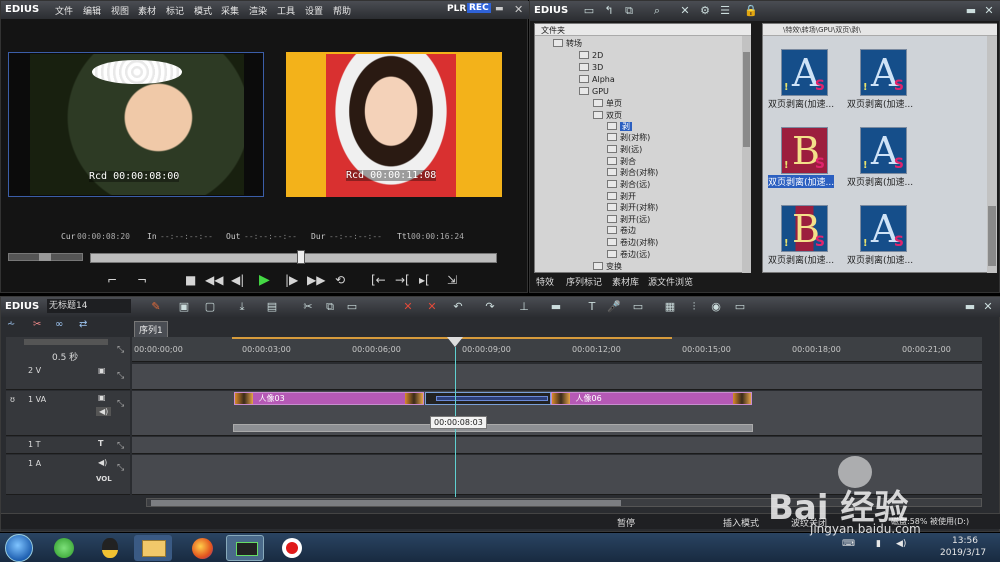  Describe the element at coordinates (878, 544) in the screenshot. I see `tray-network-icon: ▮` at that location.